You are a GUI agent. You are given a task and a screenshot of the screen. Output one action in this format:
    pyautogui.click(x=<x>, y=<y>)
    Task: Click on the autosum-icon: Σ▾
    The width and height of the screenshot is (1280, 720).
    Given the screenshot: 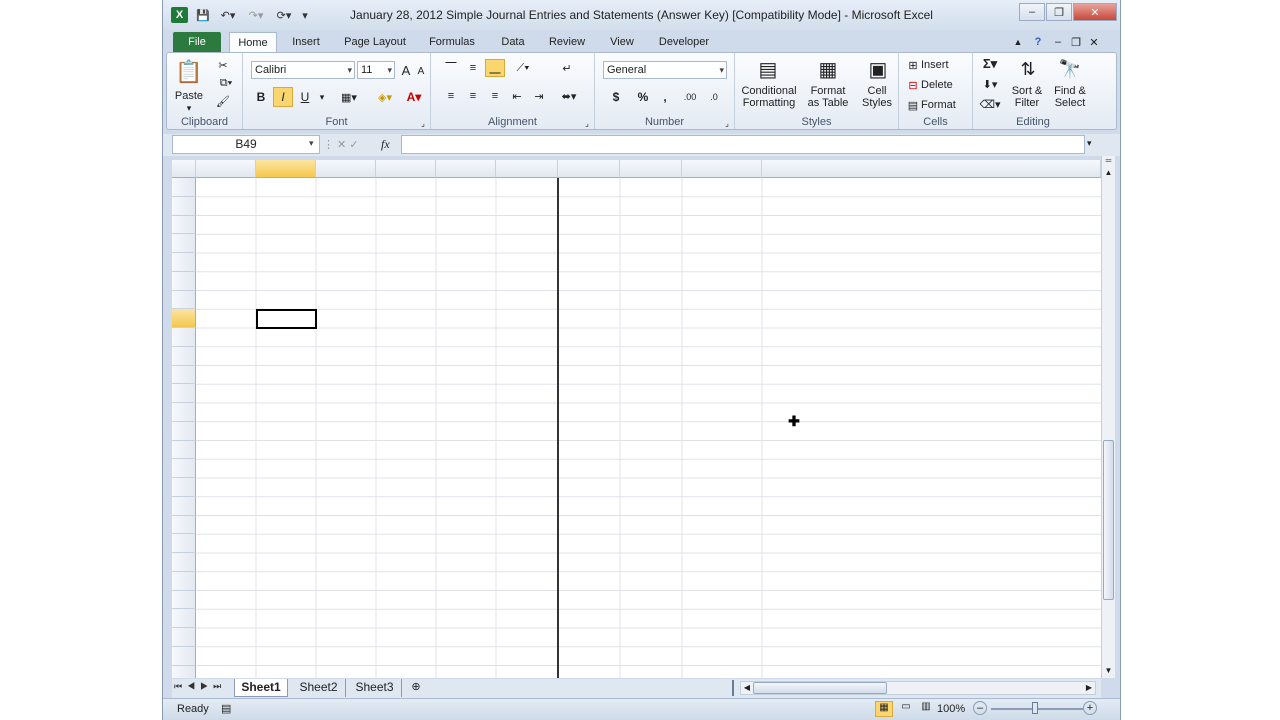 What is the action you would take?
    pyautogui.click(x=990, y=64)
    